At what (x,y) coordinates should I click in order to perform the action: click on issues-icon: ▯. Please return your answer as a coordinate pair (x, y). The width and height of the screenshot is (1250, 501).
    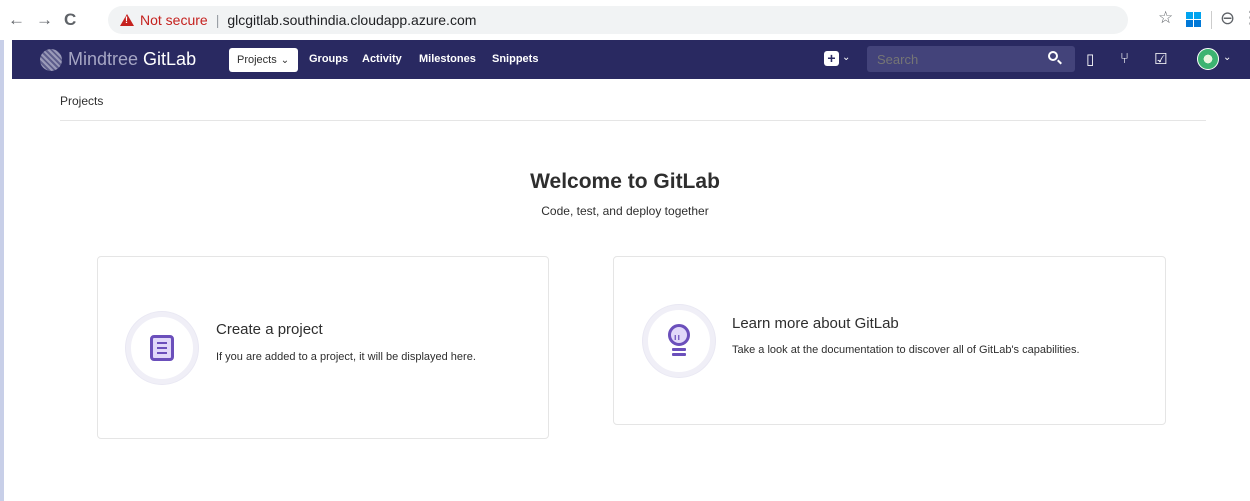
    Looking at the image, I should click on (1090, 59).